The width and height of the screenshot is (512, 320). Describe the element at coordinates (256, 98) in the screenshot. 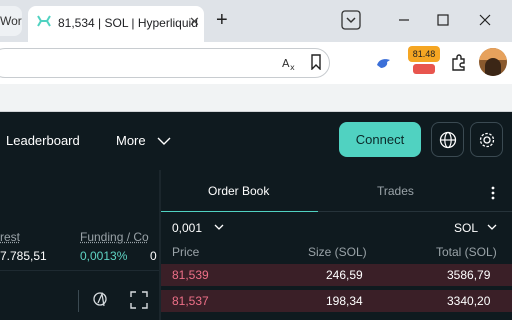

I see `bookmarks-bar` at that location.